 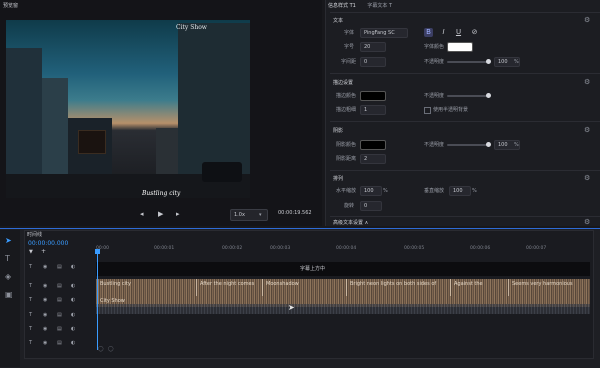 I want to click on h-scale-input: 100, so click(x=371, y=191).